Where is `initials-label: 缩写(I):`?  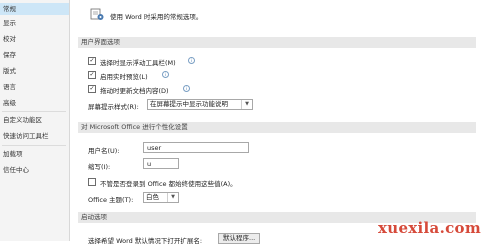
initials-label: 缩写(I): is located at coordinates (99, 167).